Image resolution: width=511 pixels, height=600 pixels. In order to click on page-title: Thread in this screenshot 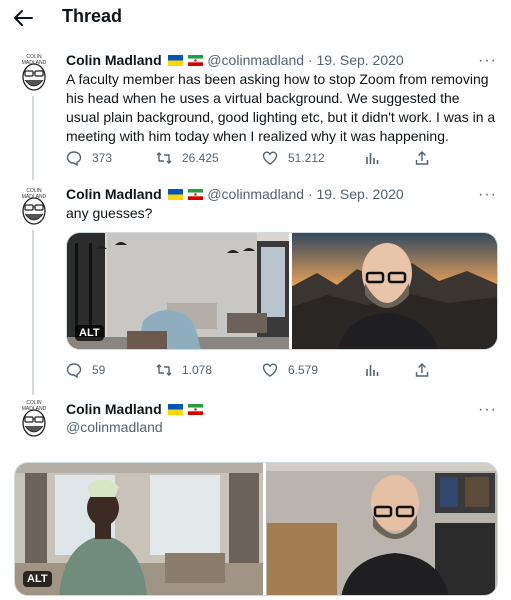, I will do `click(92, 16)`.